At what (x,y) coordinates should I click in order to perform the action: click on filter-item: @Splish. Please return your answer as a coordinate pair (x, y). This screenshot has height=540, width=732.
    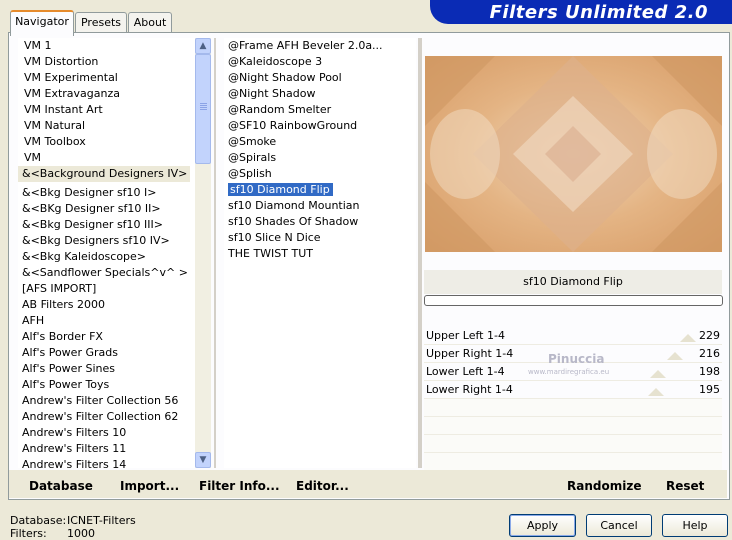
    Looking at the image, I should click on (320, 174).